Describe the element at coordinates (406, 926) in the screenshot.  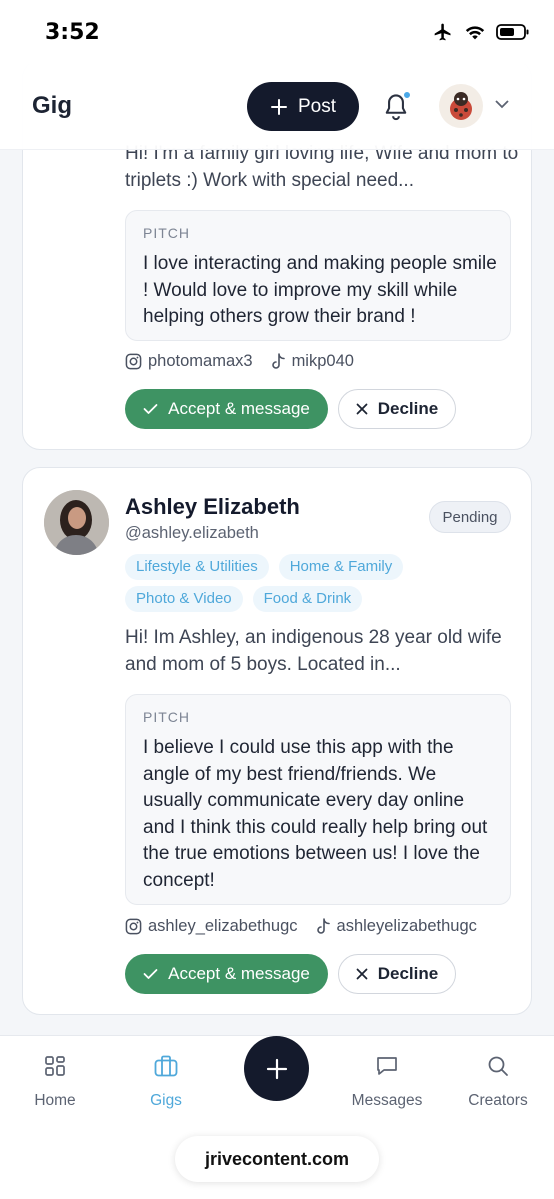
I see `tiktok-handle: ashleyelizabethugc` at that location.